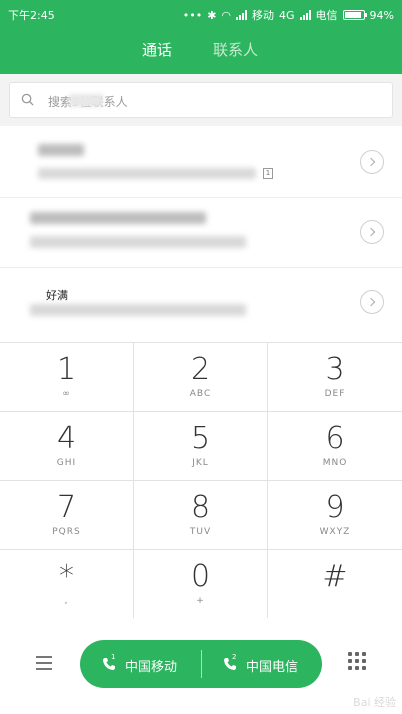 This screenshot has width=402, height=714. I want to click on key-3: 3 DEF, so click(335, 377).